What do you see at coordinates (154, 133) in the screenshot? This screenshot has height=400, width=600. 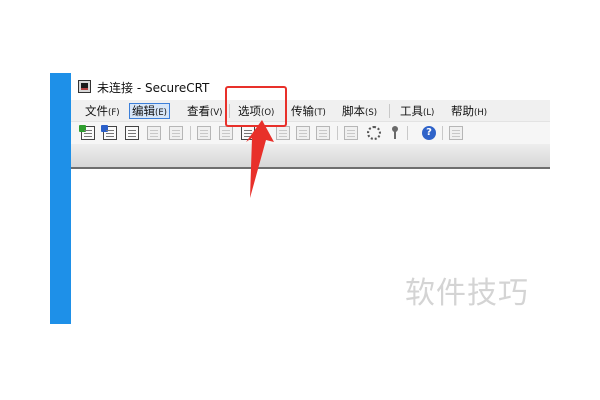 I see `reconnect-icon` at bounding box center [154, 133].